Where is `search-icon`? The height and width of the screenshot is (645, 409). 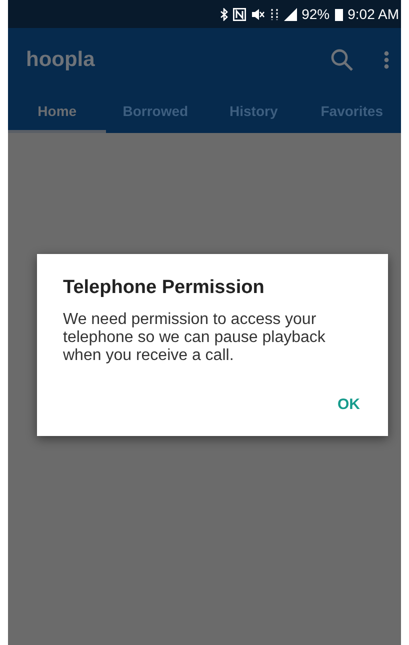
search-icon is located at coordinates (342, 60).